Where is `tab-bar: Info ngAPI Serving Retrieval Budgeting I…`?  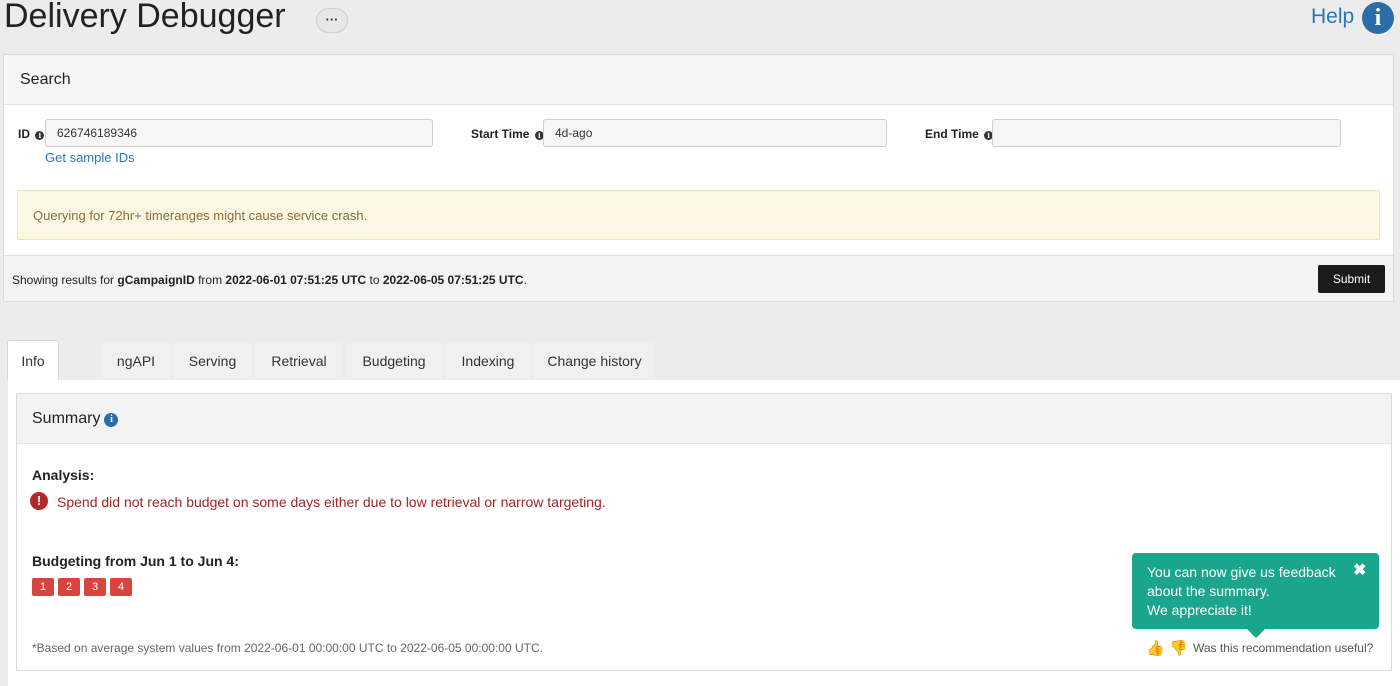
tab-bar: Info ngAPI Serving Retrieval Budgeting I… is located at coordinates (700, 360).